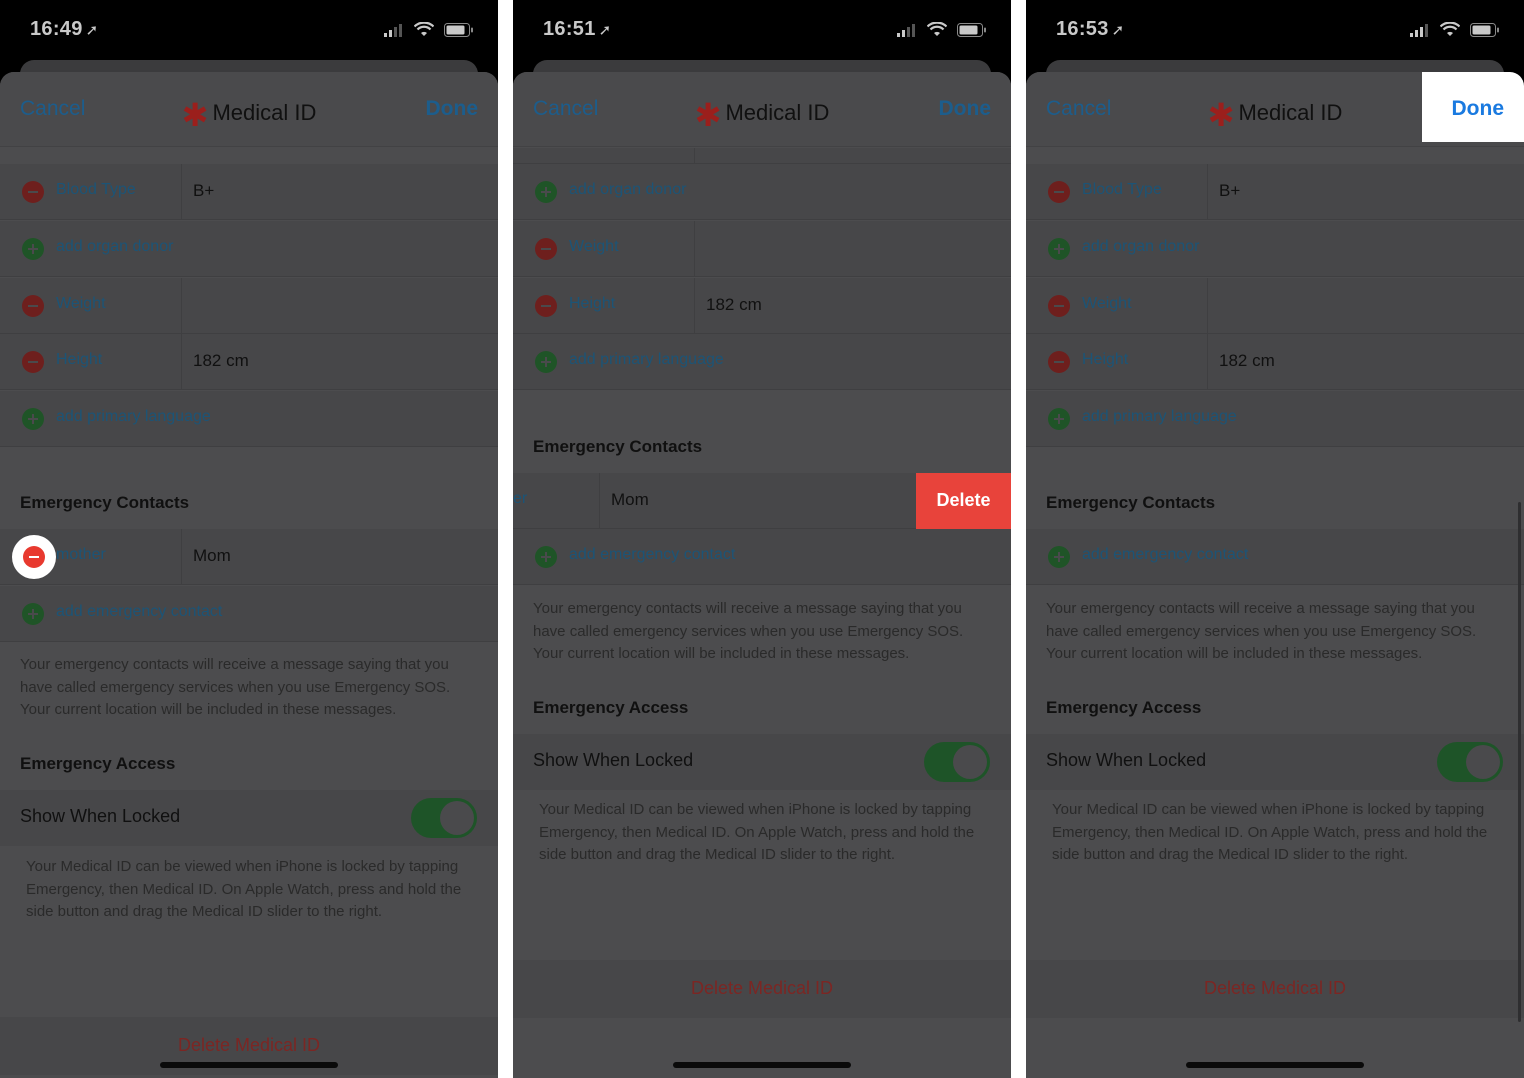 Image resolution: width=1524 pixels, height=1078 pixels. I want to click on status-time: 16:53 ➚, so click(1090, 29).